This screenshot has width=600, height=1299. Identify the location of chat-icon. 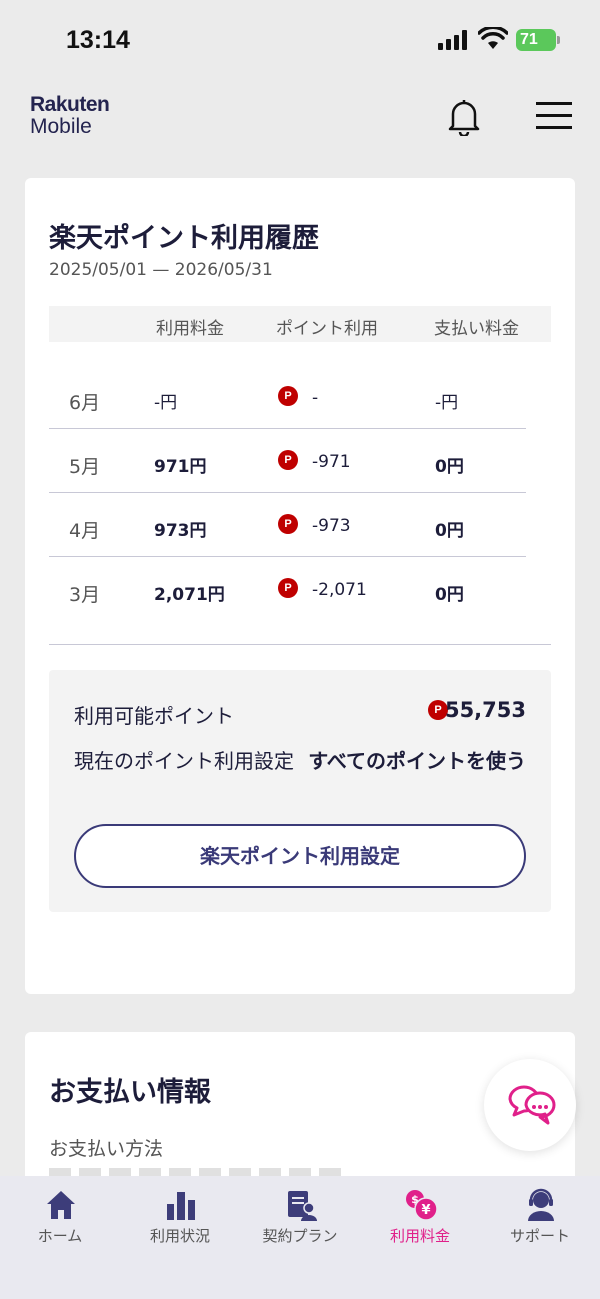
(532, 1105).